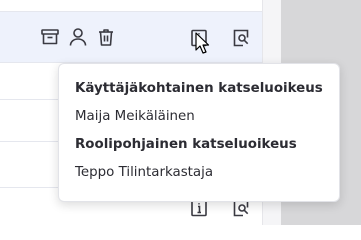 The width and height of the screenshot is (361, 240). I want to click on table-row, so click(131, 6).